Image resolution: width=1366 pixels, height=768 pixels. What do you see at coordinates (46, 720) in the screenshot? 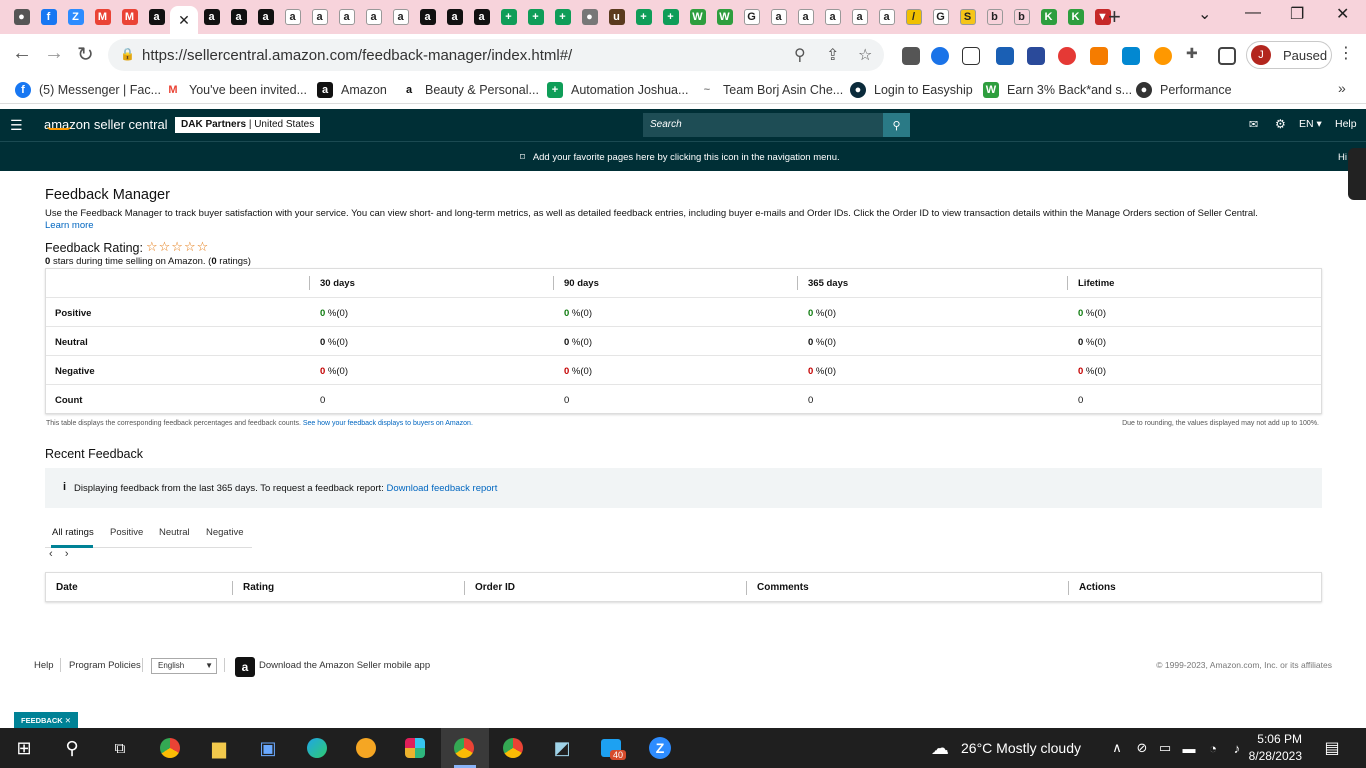
I see `feedback-tag-button: FEEDBACK ✕` at bounding box center [46, 720].